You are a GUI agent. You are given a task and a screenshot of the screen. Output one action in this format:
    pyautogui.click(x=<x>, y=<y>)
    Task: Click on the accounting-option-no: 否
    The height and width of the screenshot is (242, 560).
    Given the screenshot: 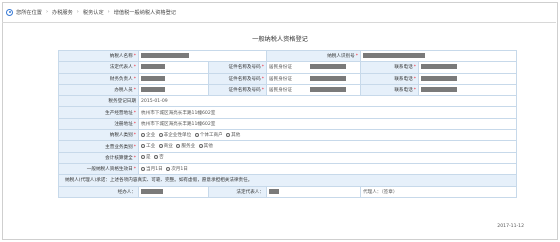 What is the action you would take?
    pyautogui.click(x=159, y=157)
    